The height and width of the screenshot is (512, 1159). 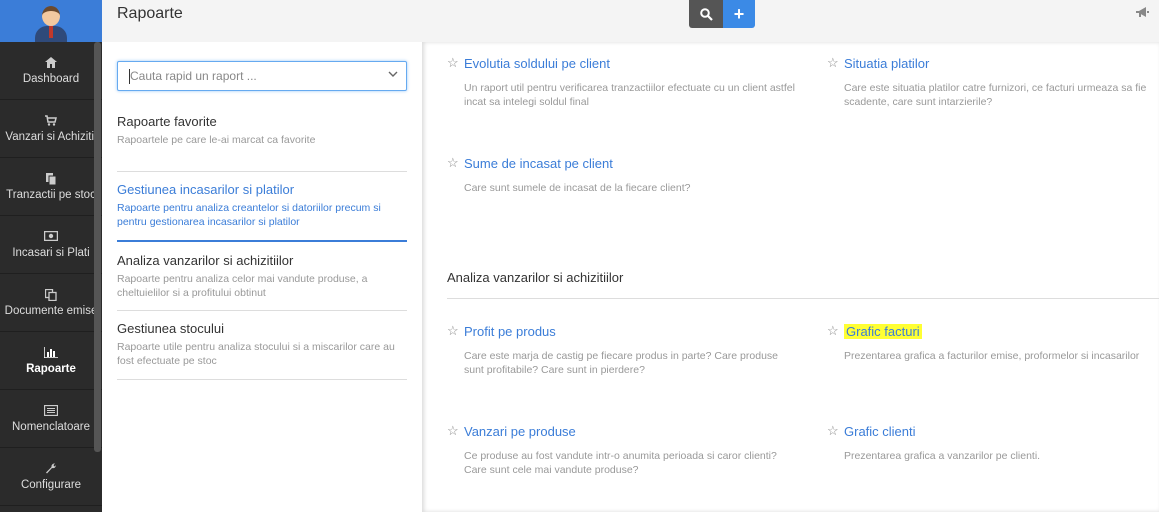 I want to click on sidebar-item-label: Configurare, so click(x=51, y=484).